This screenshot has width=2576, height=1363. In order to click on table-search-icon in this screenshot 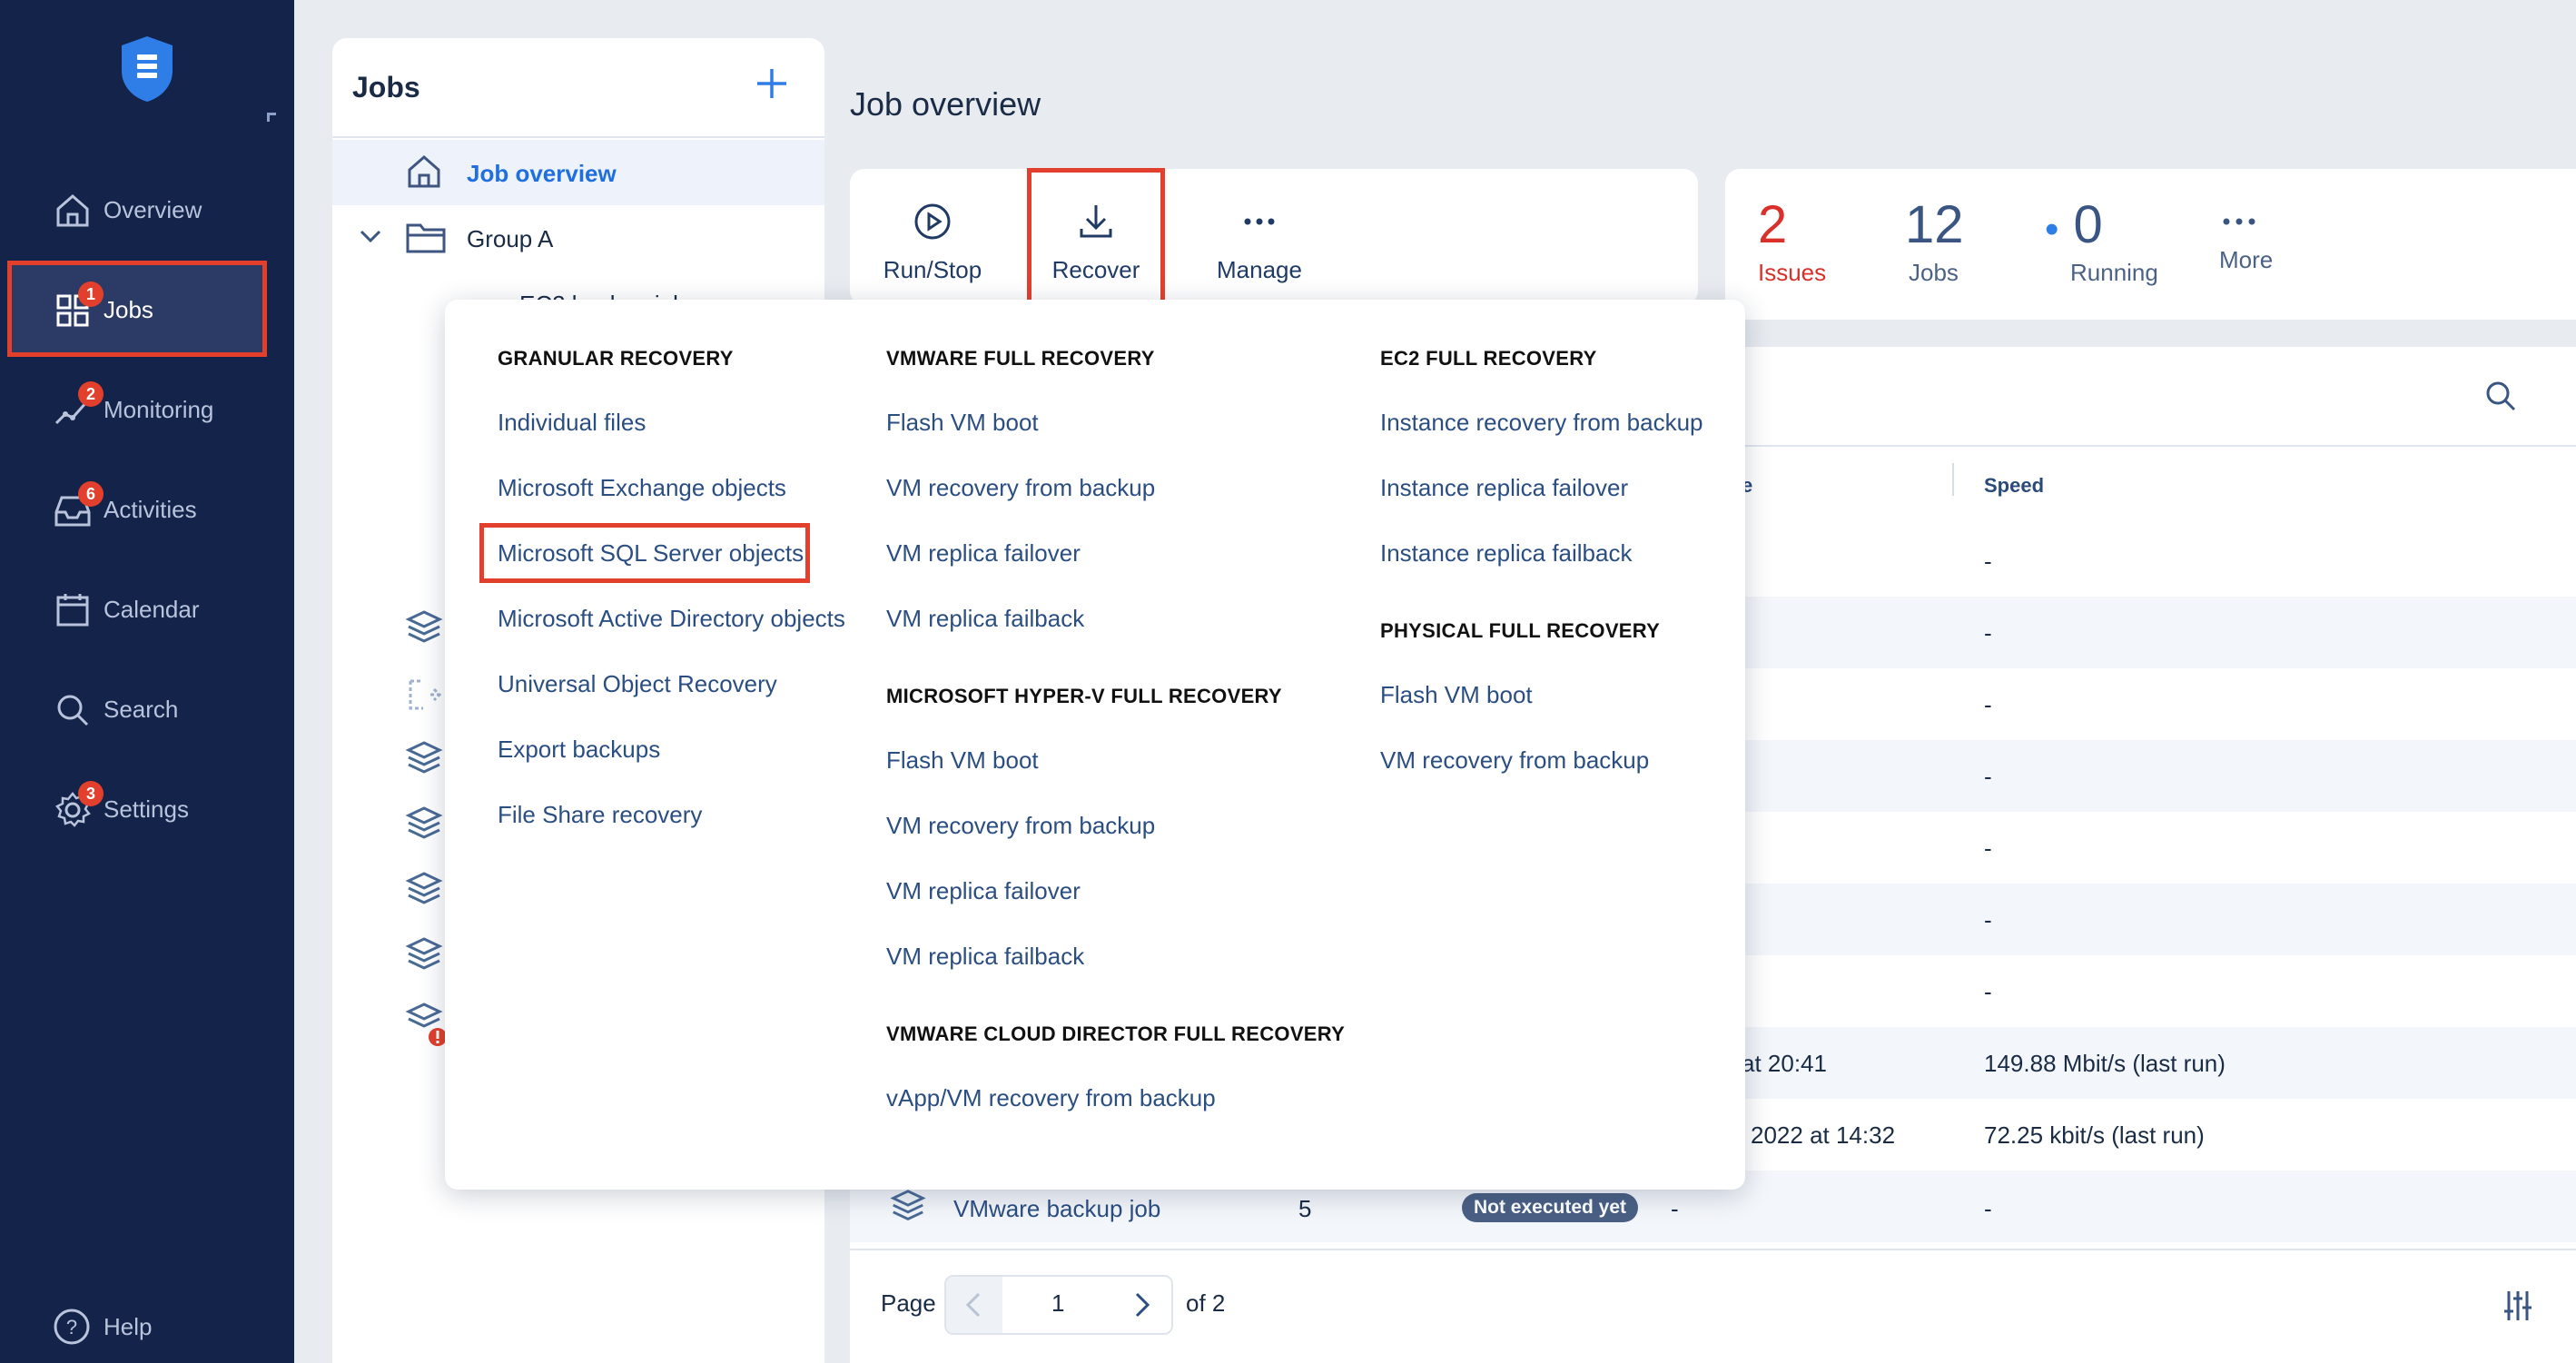, I will do `click(2500, 396)`.